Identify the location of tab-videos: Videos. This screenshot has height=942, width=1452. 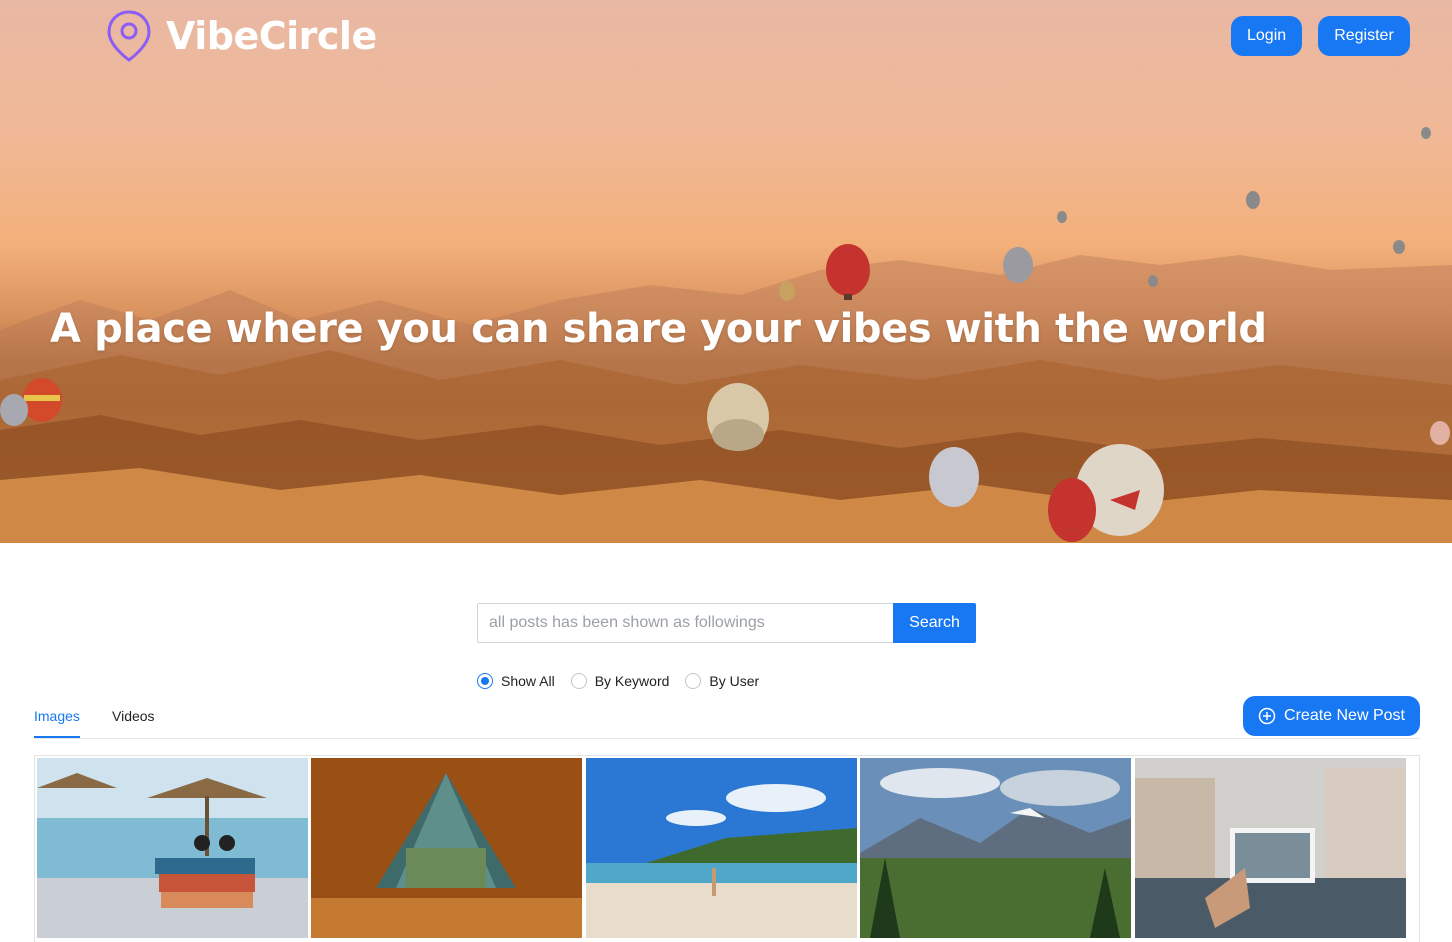
(133, 722).